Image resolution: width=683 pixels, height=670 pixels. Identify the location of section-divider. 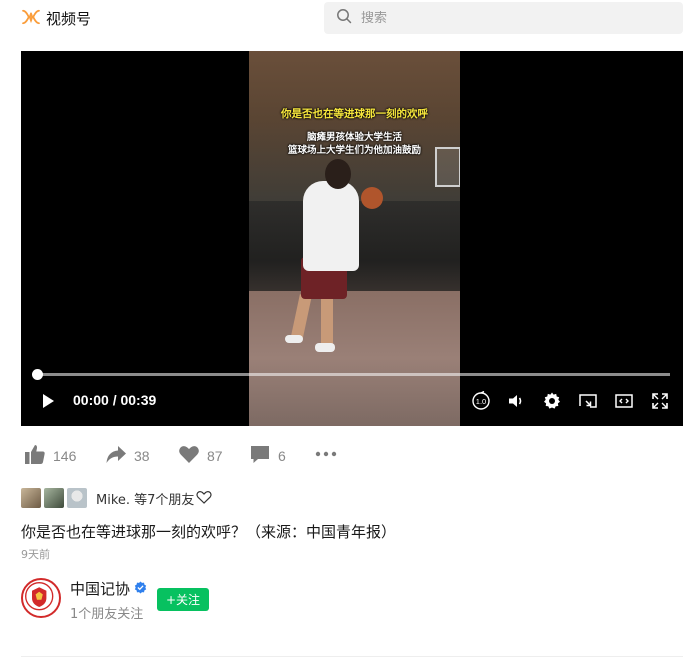
(352, 656).